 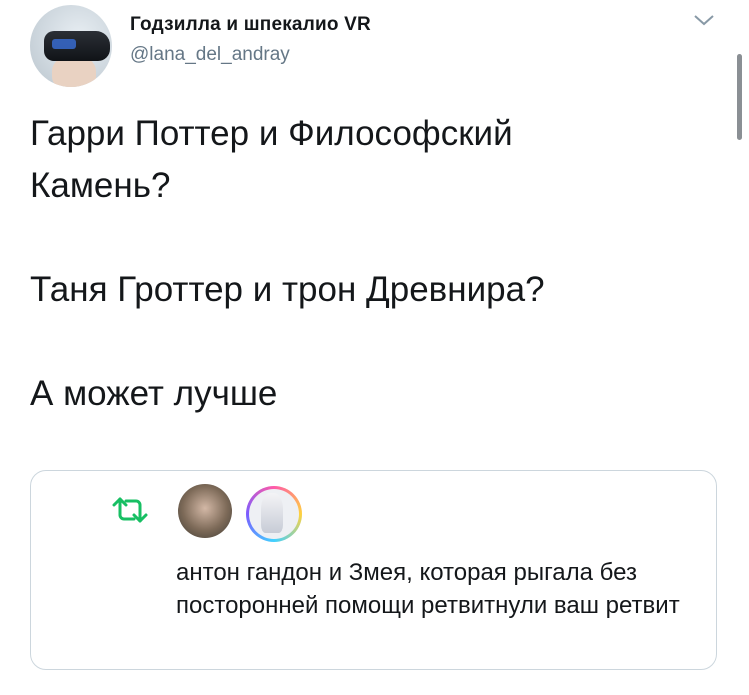 I want to click on vr-headset-icon, so click(x=77, y=46).